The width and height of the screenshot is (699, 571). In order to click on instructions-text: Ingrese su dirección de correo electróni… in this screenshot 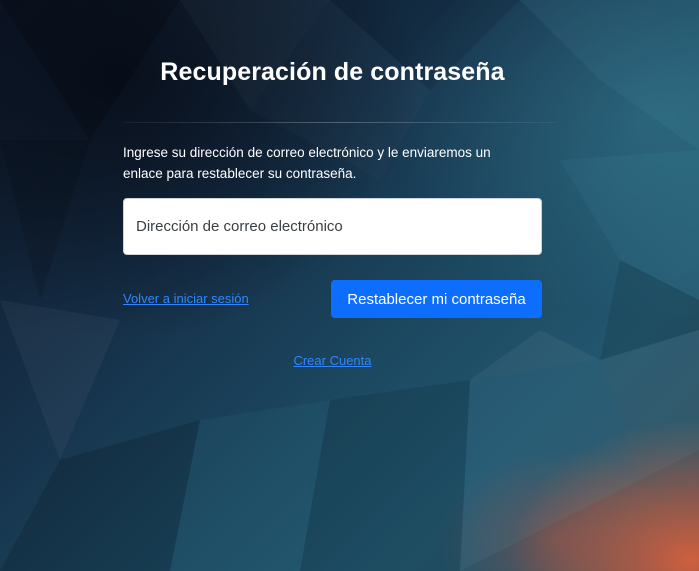, I will do `click(307, 163)`.